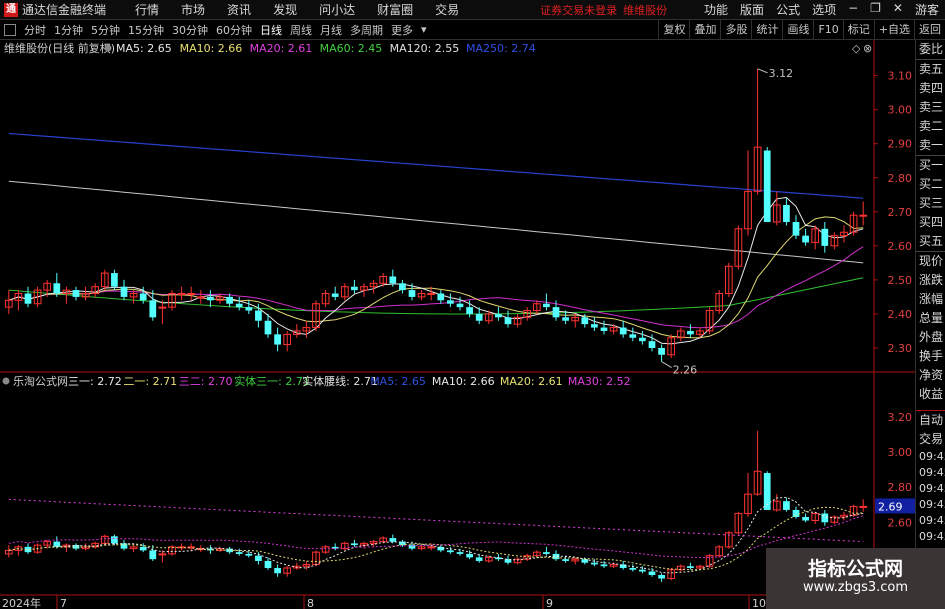 The image size is (945, 609). I want to click on menu-trade: 交易, so click(447, 9).